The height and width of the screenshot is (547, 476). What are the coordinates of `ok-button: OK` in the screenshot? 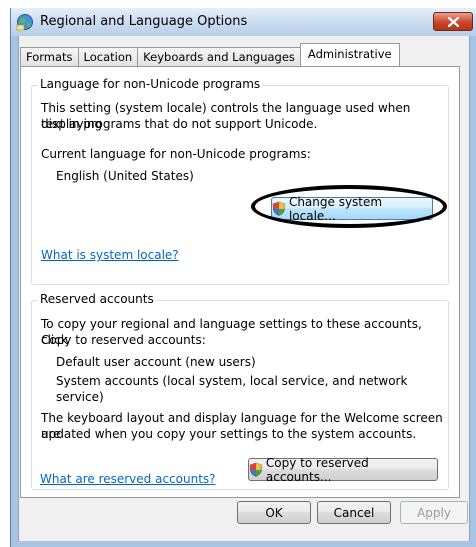 It's located at (274, 512).